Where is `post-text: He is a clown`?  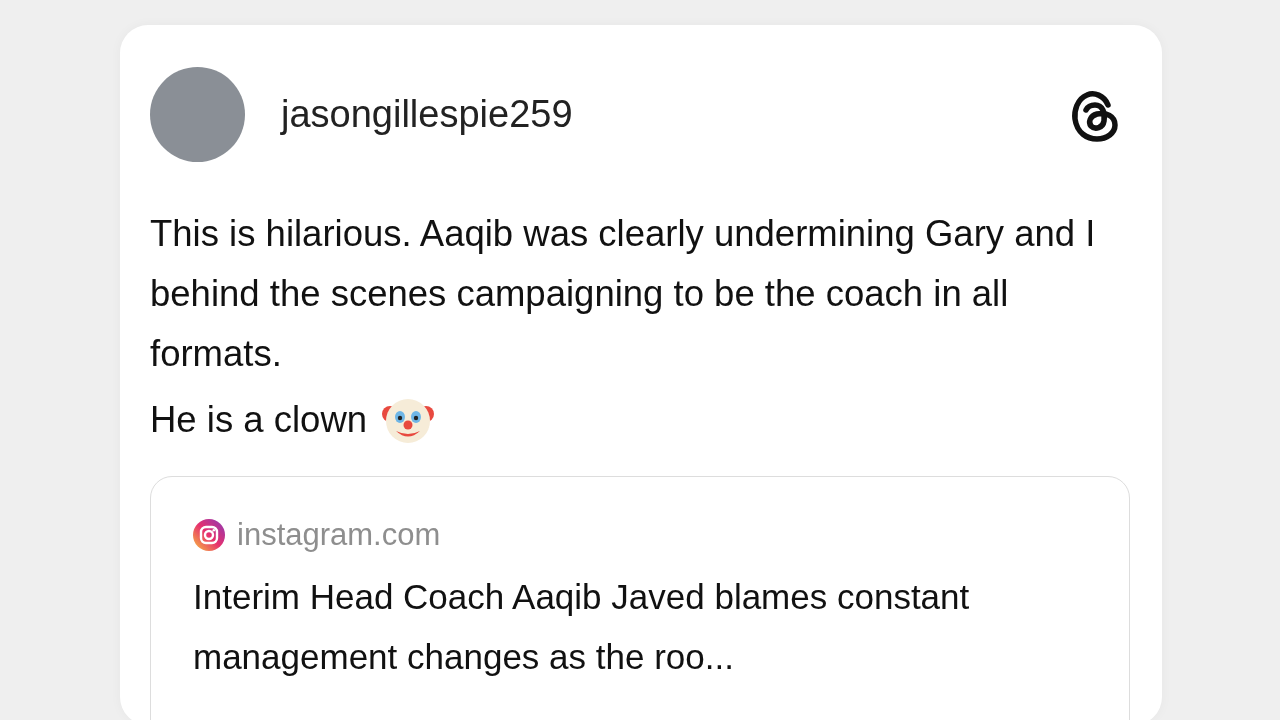 post-text: He is a clown is located at coordinates (259, 420).